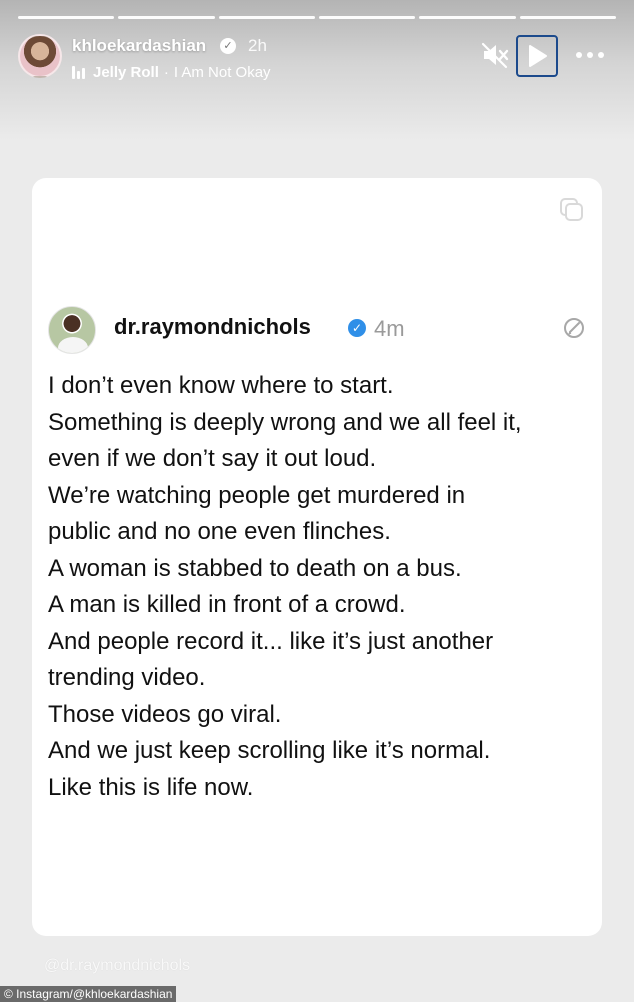 The width and height of the screenshot is (634, 1002). I want to click on mute-button, so click(495, 55).